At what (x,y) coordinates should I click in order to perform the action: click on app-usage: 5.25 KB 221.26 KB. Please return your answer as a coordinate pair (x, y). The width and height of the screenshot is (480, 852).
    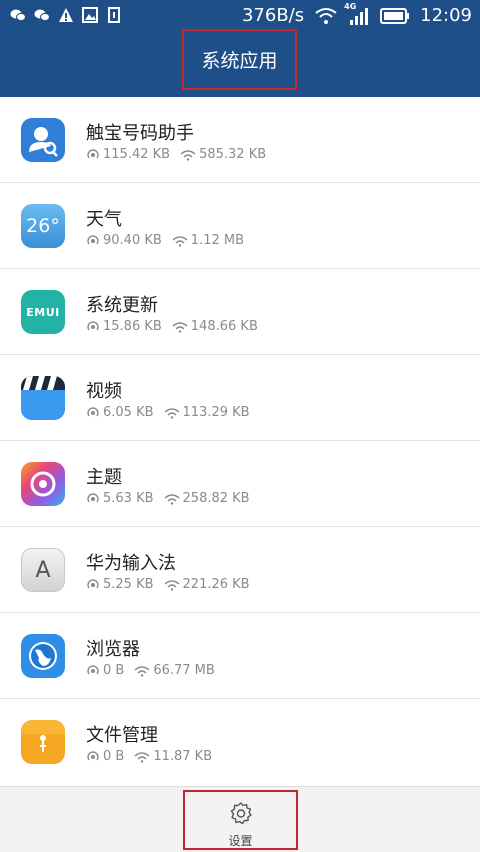
    Looking at the image, I should click on (173, 584).